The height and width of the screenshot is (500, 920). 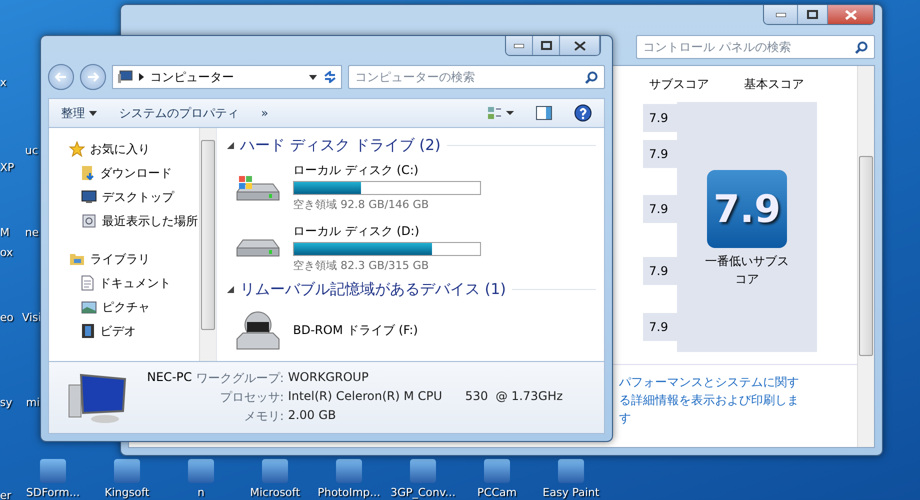 What do you see at coordinates (134, 331) in the screenshot?
I see `nav-item: ビデオ` at bounding box center [134, 331].